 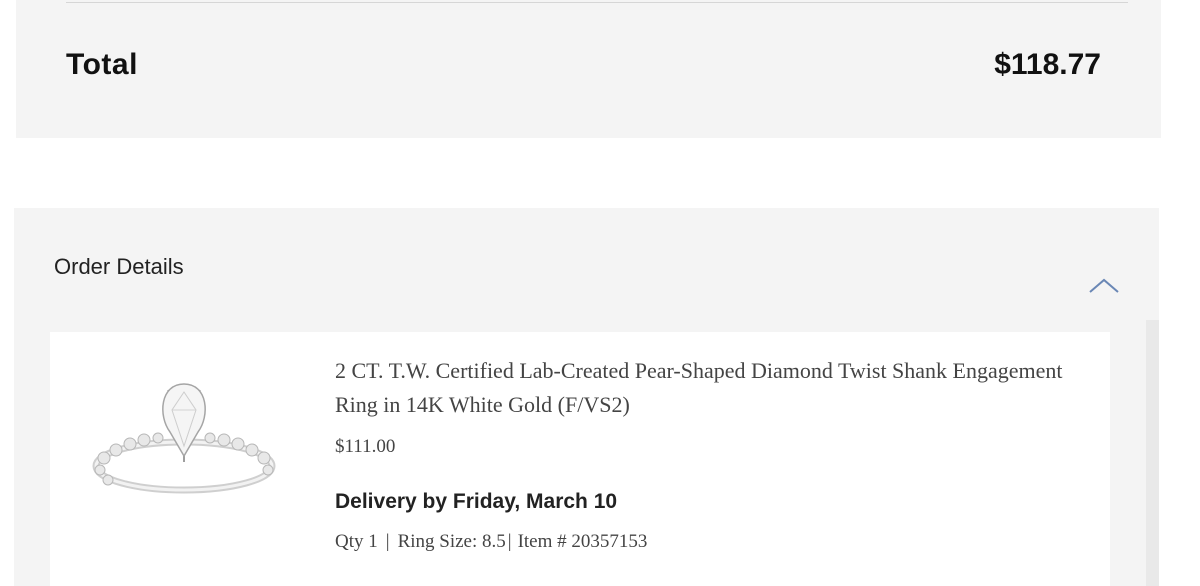 What do you see at coordinates (1152, 453) in the screenshot?
I see `scrollbar-track` at bounding box center [1152, 453].